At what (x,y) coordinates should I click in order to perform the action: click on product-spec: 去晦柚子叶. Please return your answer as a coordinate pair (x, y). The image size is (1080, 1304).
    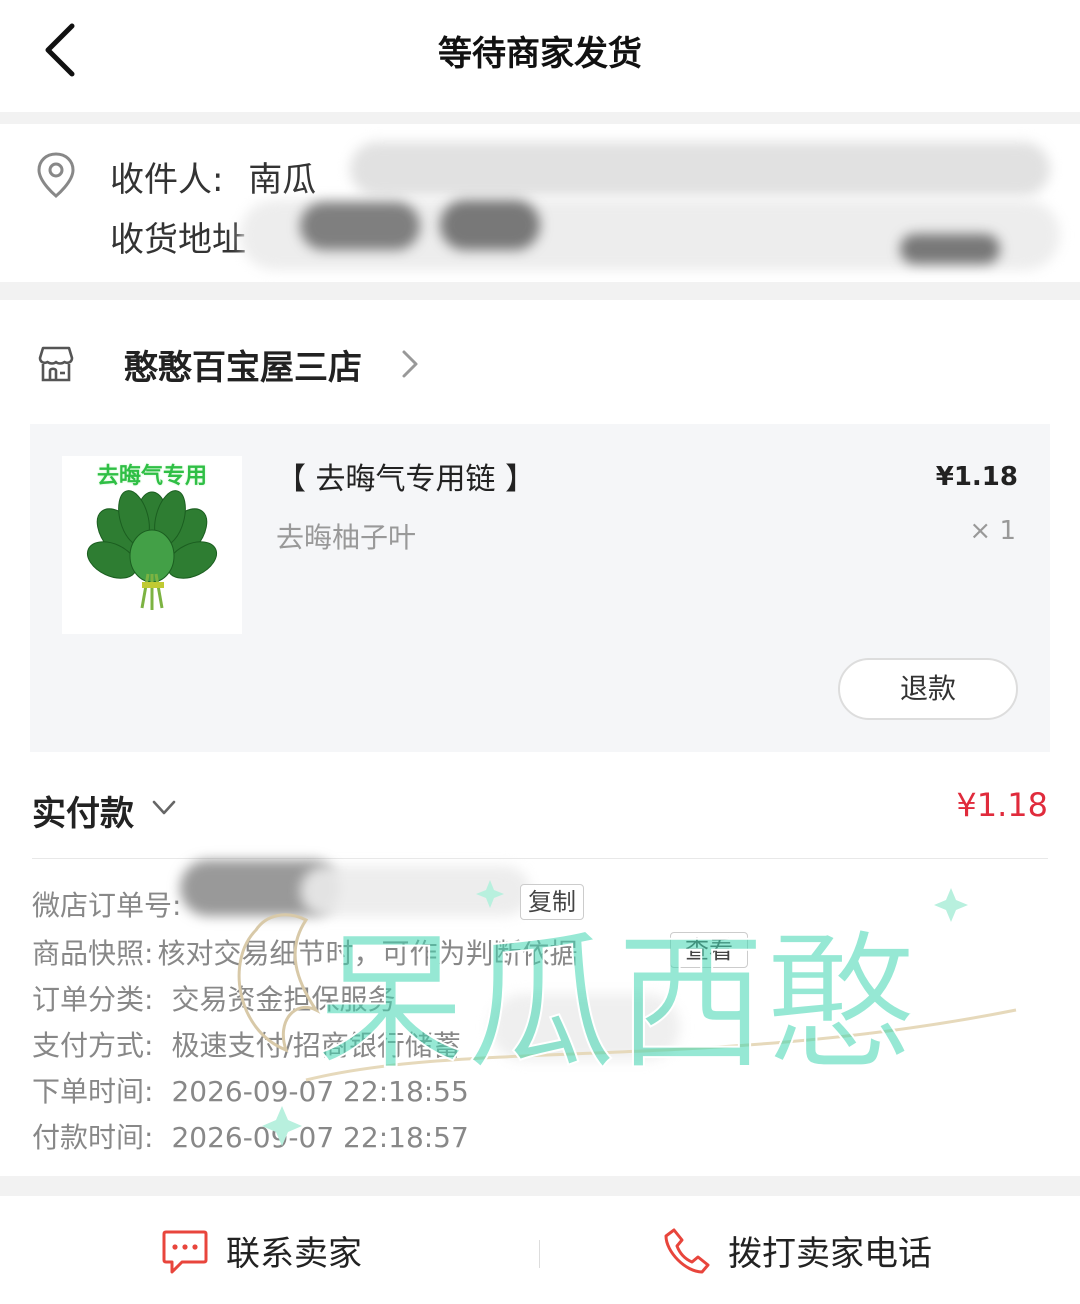
    Looking at the image, I should click on (346, 537).